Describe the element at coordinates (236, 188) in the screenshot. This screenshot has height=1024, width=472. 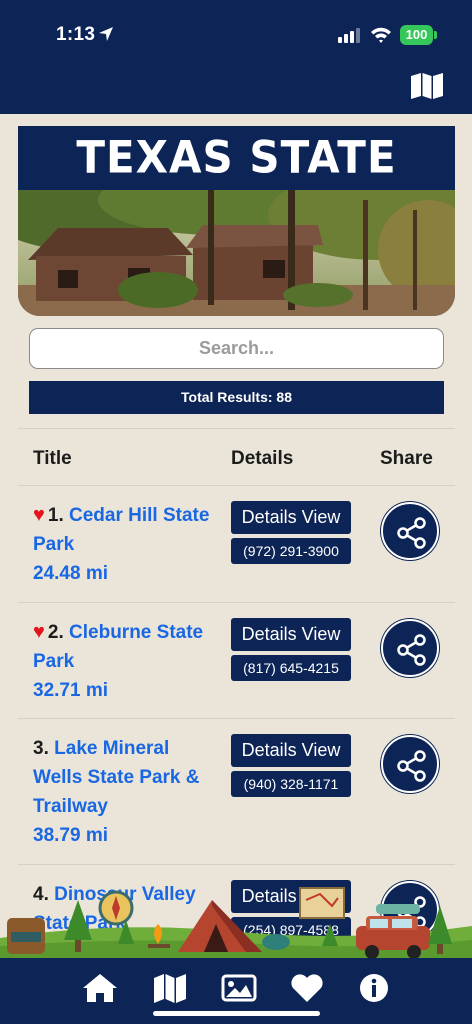
I see `banner-title: TEXAS STATE PARKS` at that location.